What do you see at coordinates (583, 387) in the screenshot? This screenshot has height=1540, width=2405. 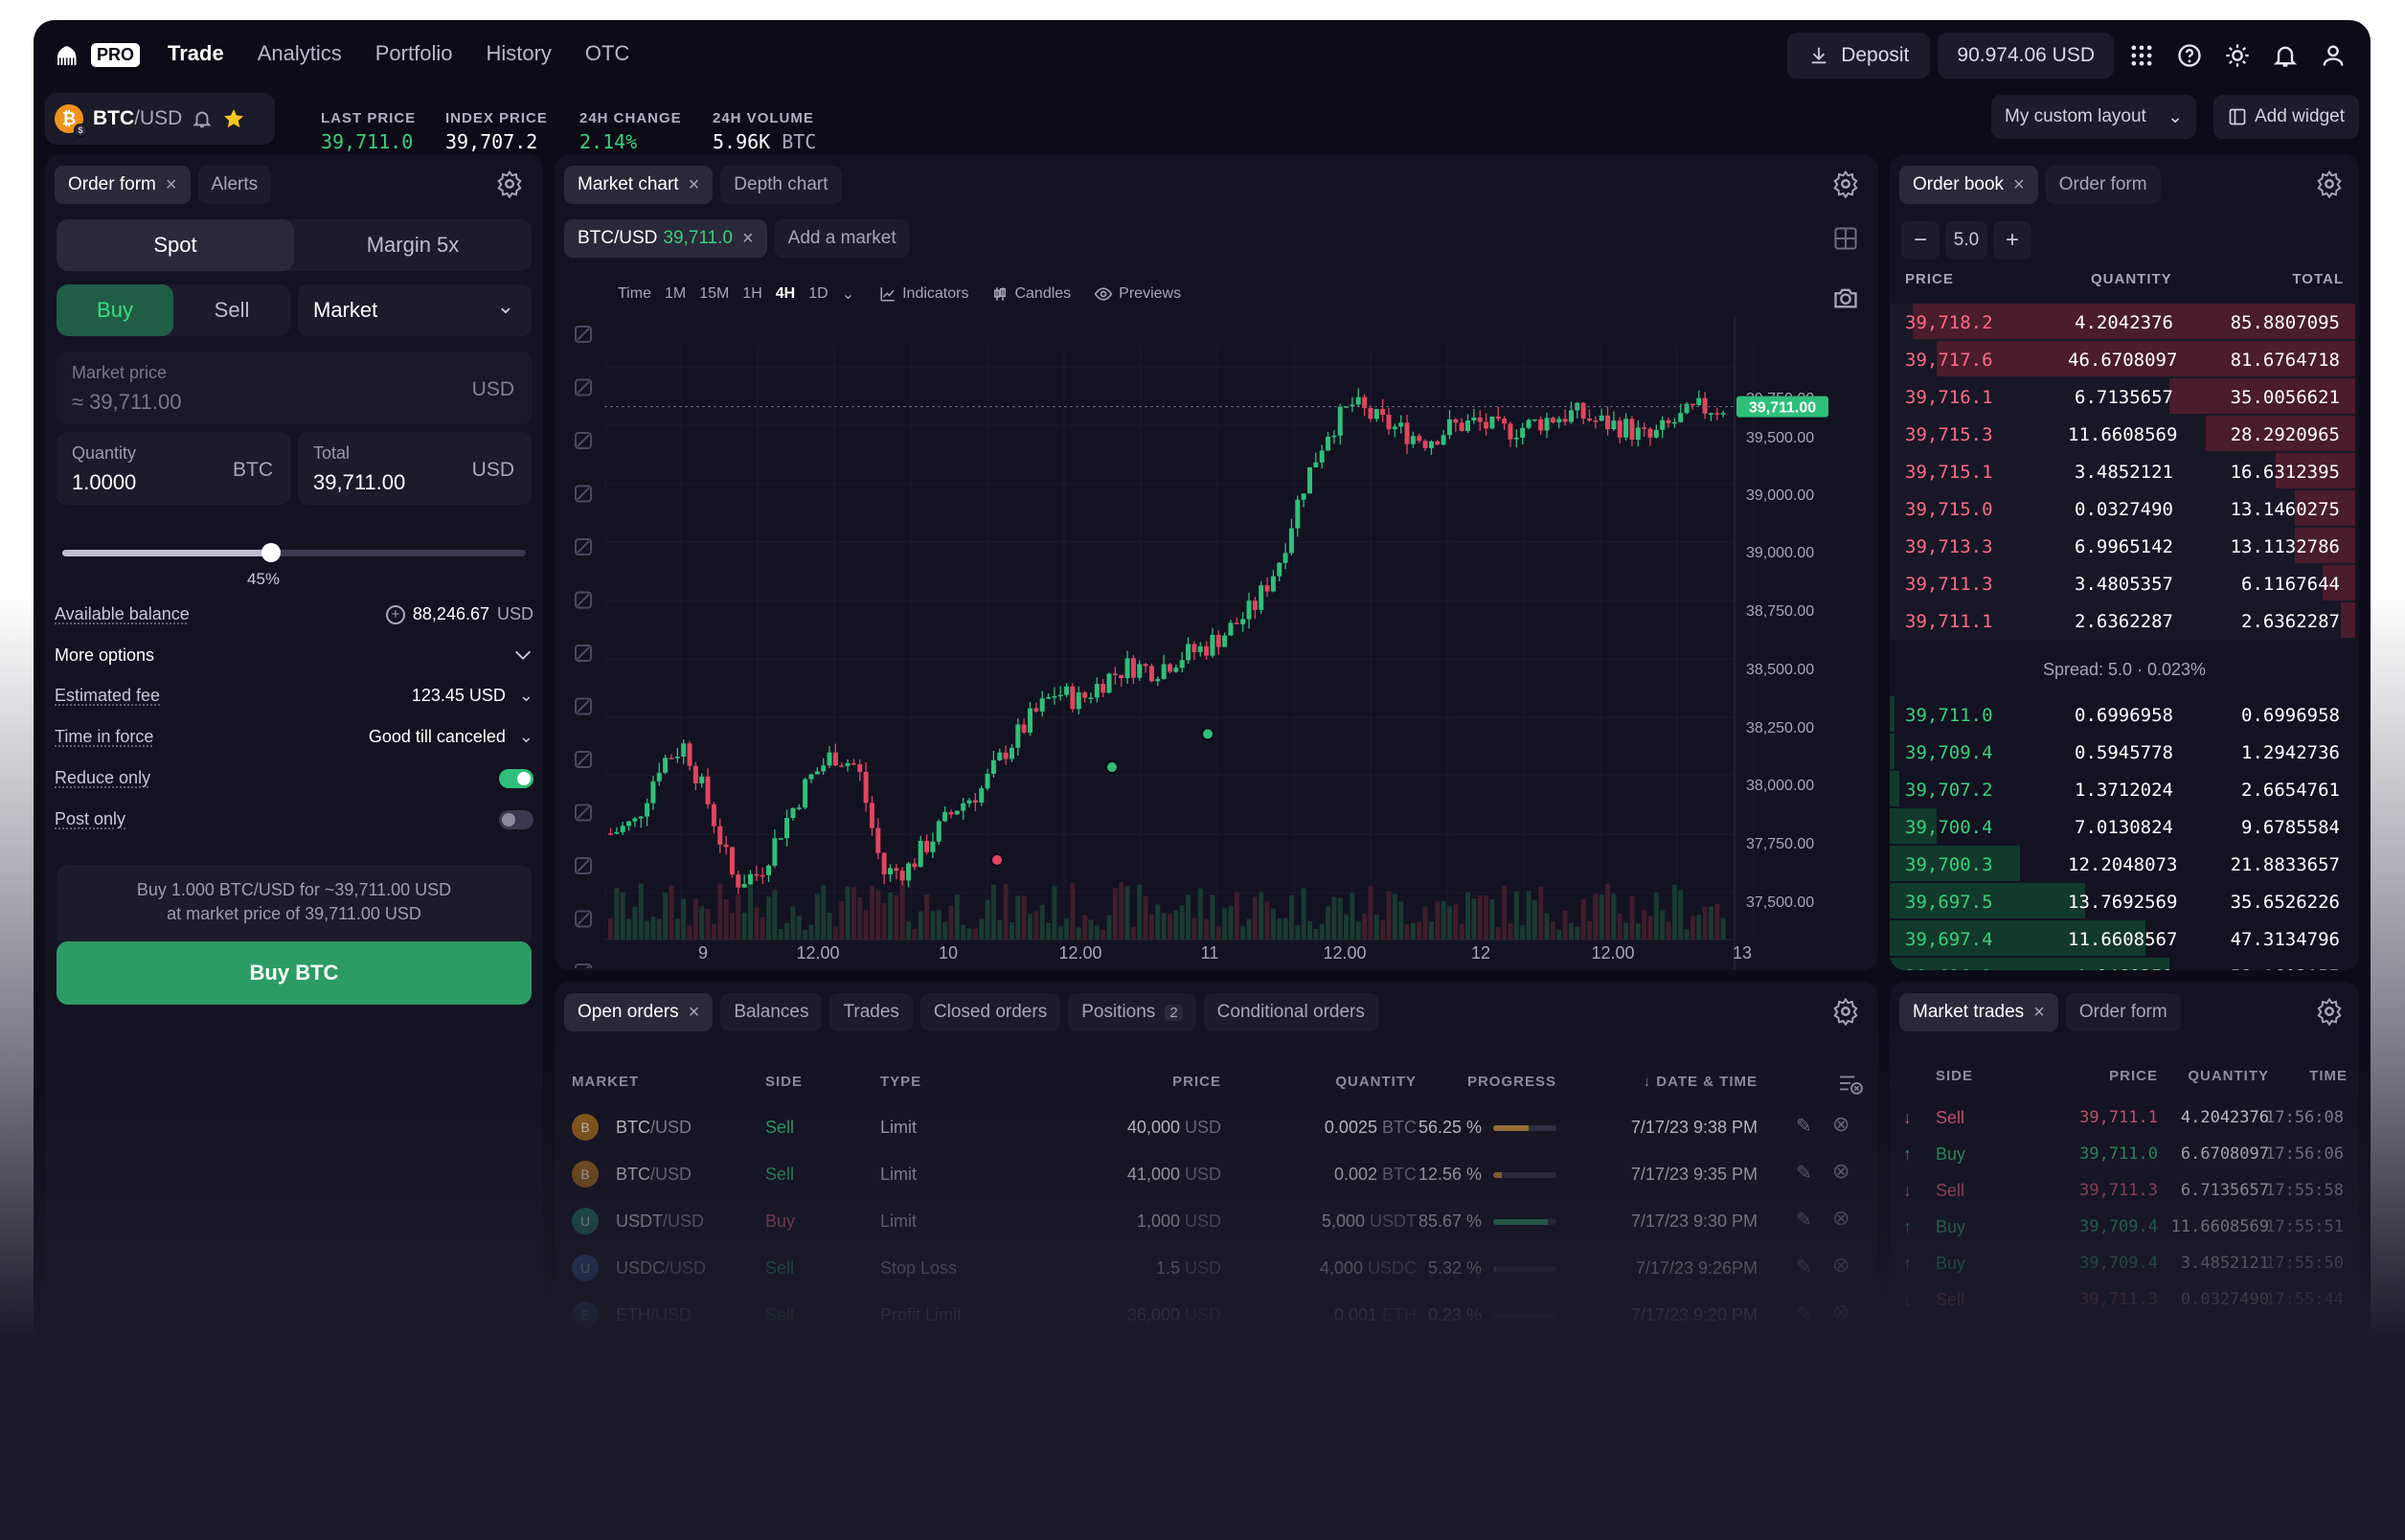 I see `lock-tool-icon` at bounding box center [583, 387].